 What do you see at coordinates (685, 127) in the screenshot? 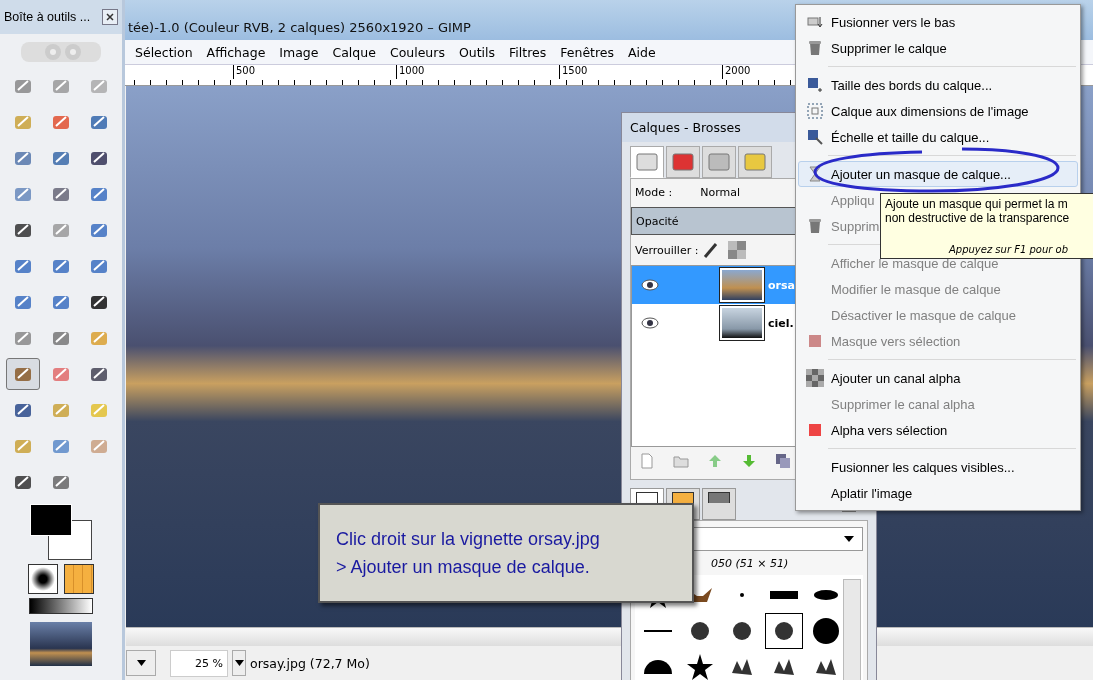
I see `dialog-title: Calques - Brosses` at bounding box center [685, 127].